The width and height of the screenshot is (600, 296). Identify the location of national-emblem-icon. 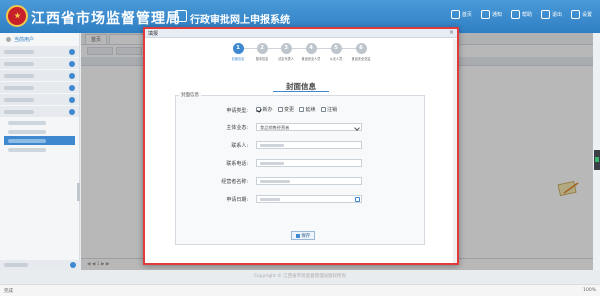
(17, 16).